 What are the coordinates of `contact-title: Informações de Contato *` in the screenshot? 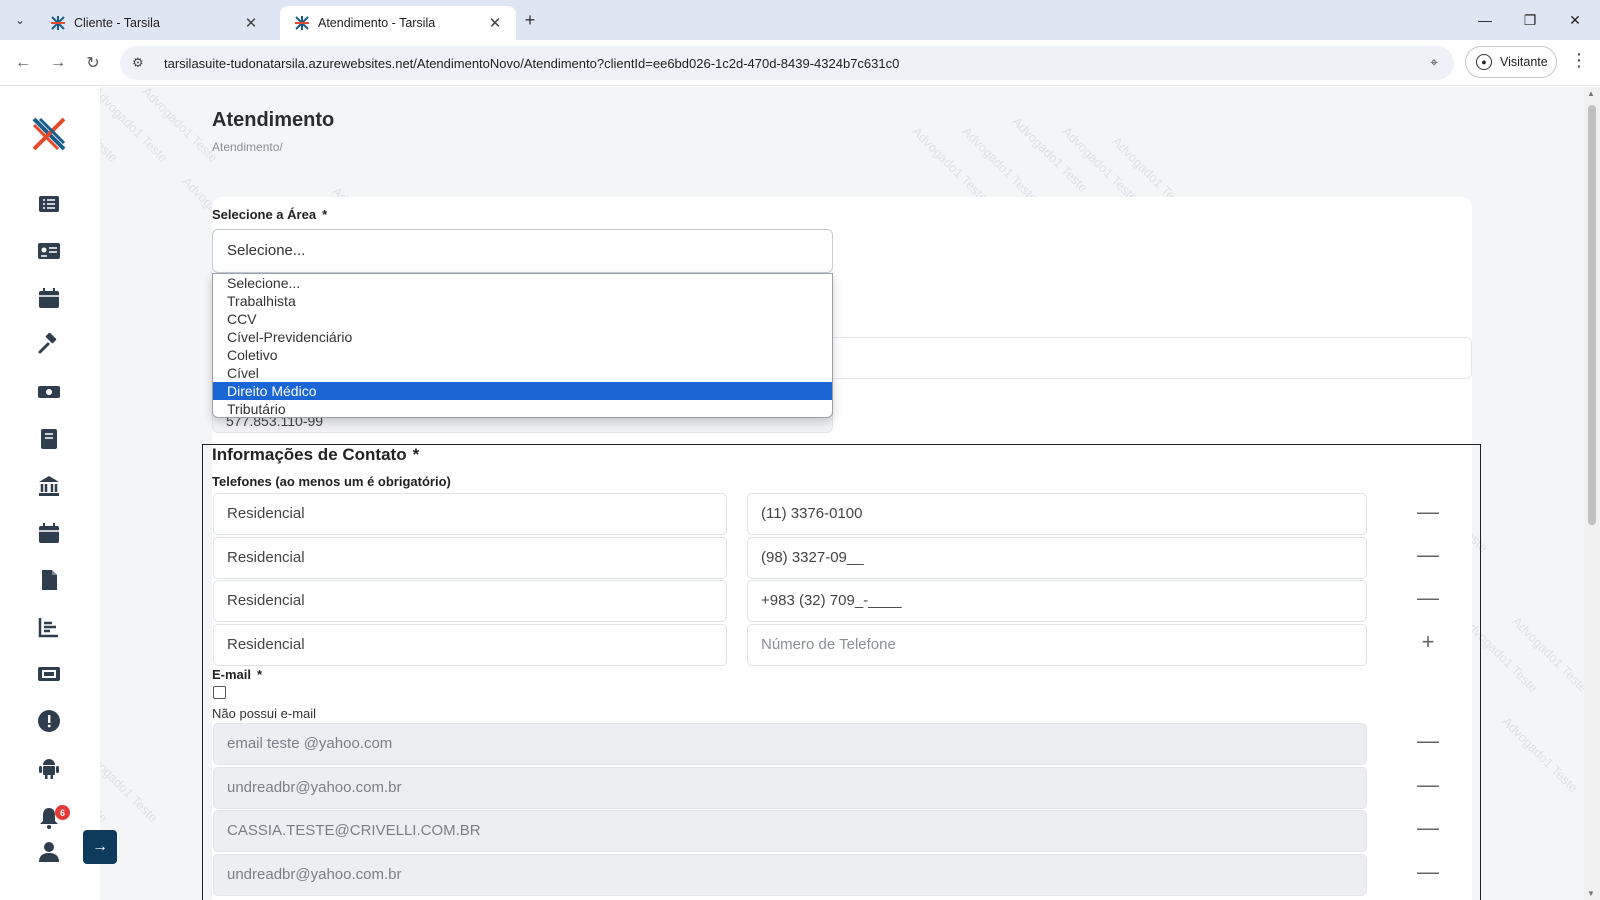 It's located at (315, 455).